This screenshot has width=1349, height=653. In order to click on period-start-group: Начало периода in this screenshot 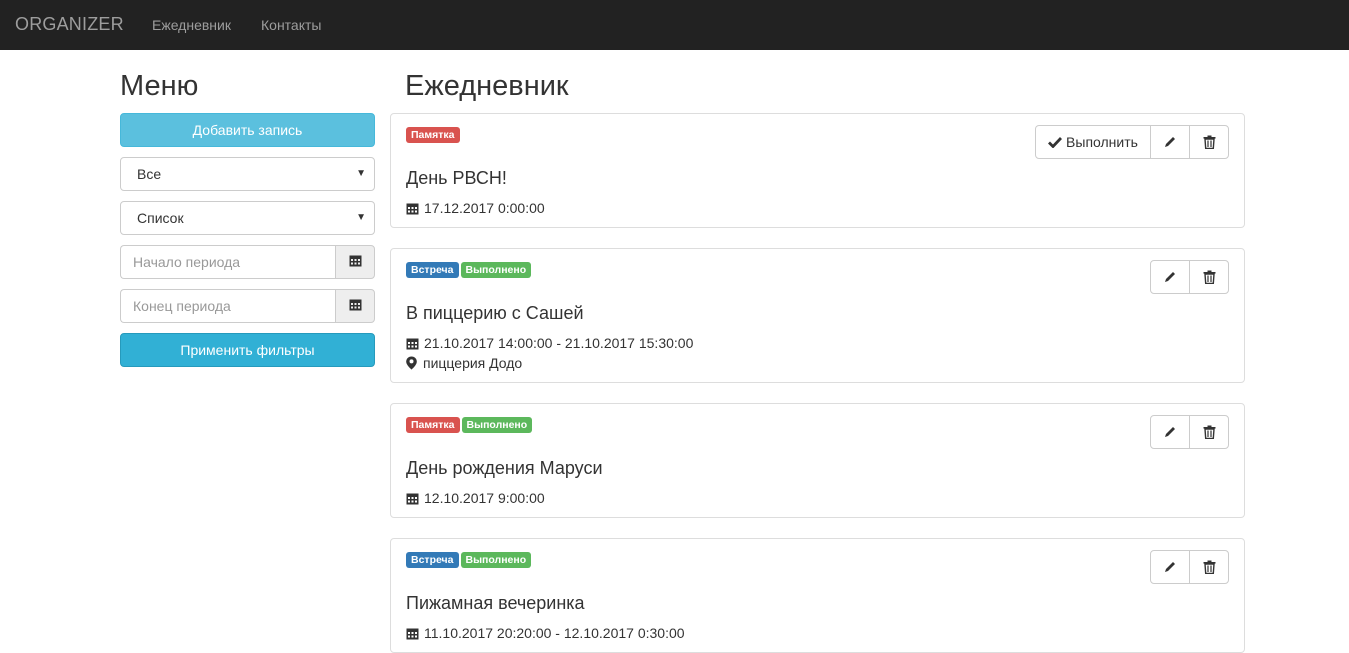, I will do `click(247, 262)`.